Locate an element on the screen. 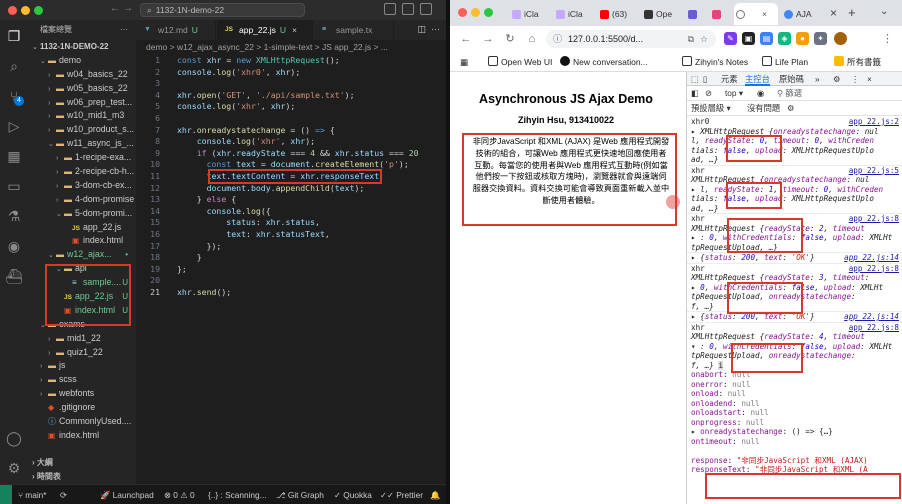  tree-item: › ▬ mid1_22 is located at coordinates (82, 339).